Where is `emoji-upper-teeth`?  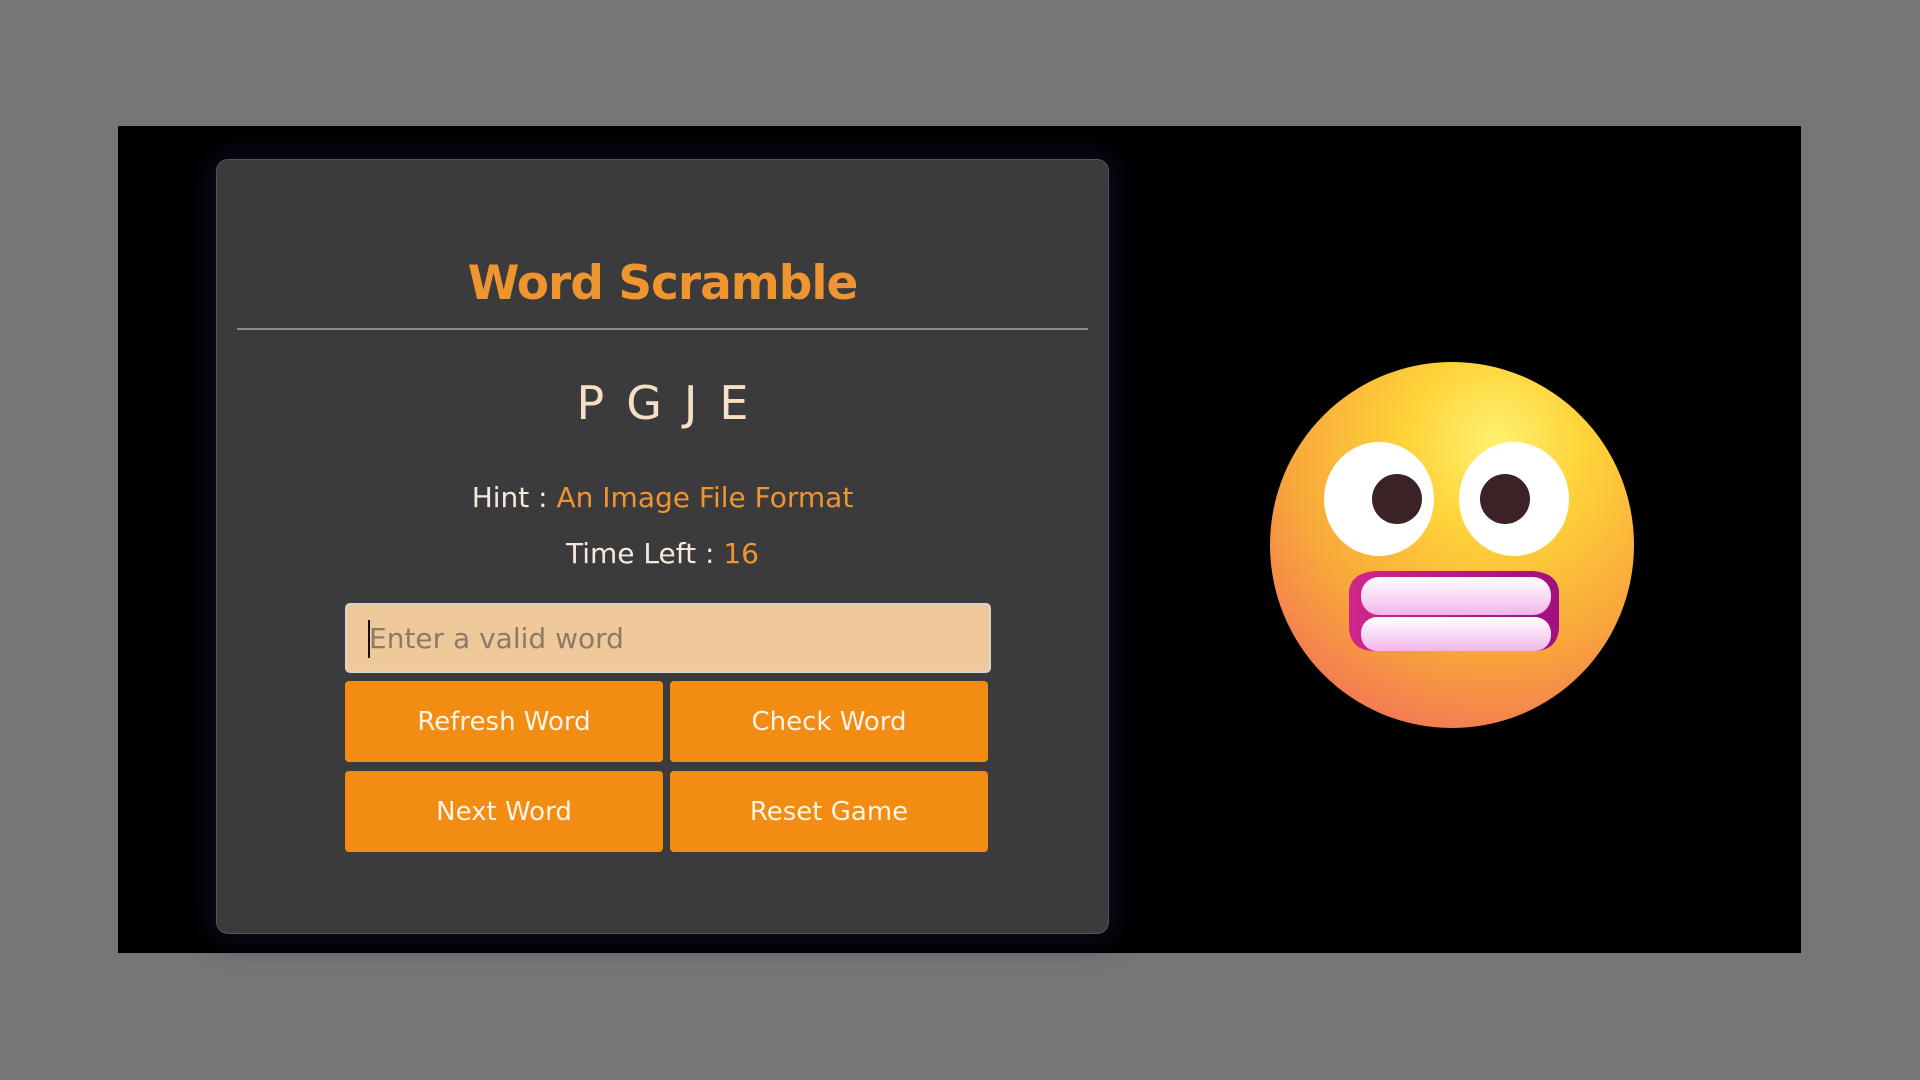
emoji-upper-teeth is located at coordinates (1456, 596).